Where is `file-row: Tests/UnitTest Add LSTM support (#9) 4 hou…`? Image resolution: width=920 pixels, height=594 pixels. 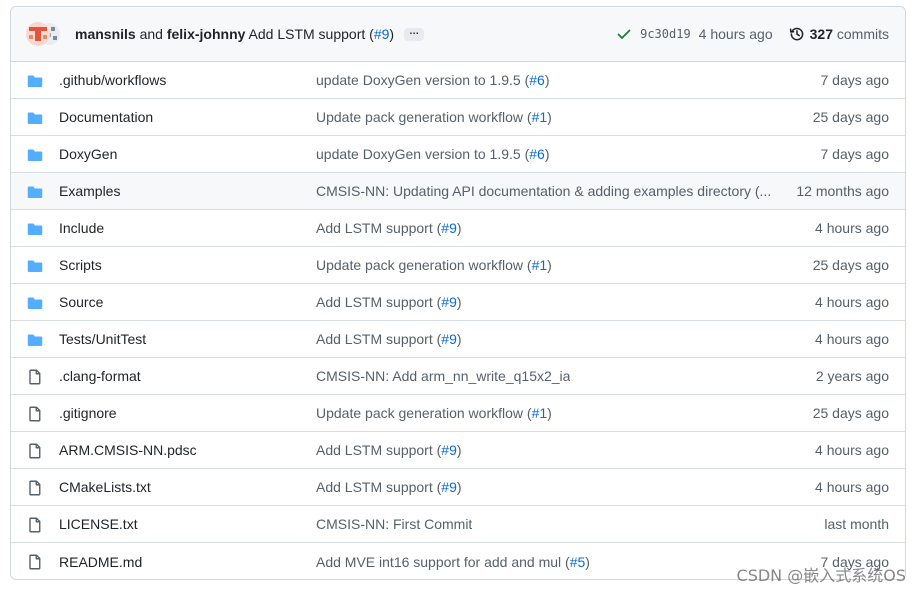
file-row: Tests/UnitTest Add LSTM support (#9) 4 hou… is located at coordinates (458, 339).